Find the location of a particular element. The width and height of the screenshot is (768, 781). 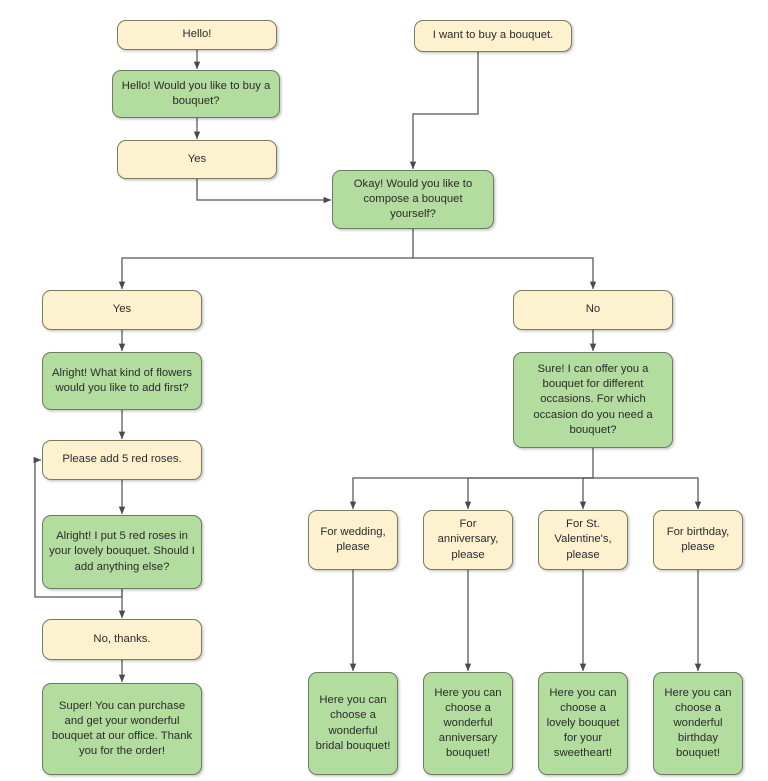

node-yes-branch: Yes is located at coordinates (122, 310).